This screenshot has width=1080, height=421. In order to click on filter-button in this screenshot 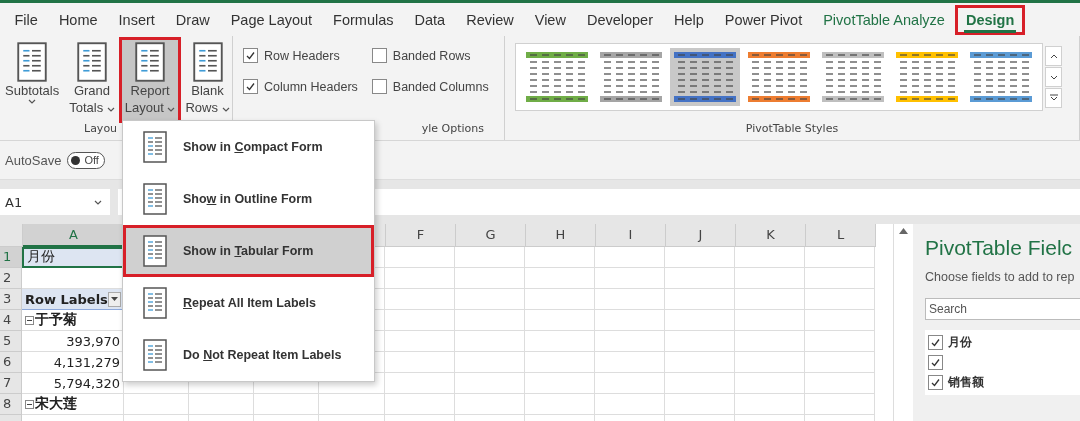, I will do `click(114, 299)`.